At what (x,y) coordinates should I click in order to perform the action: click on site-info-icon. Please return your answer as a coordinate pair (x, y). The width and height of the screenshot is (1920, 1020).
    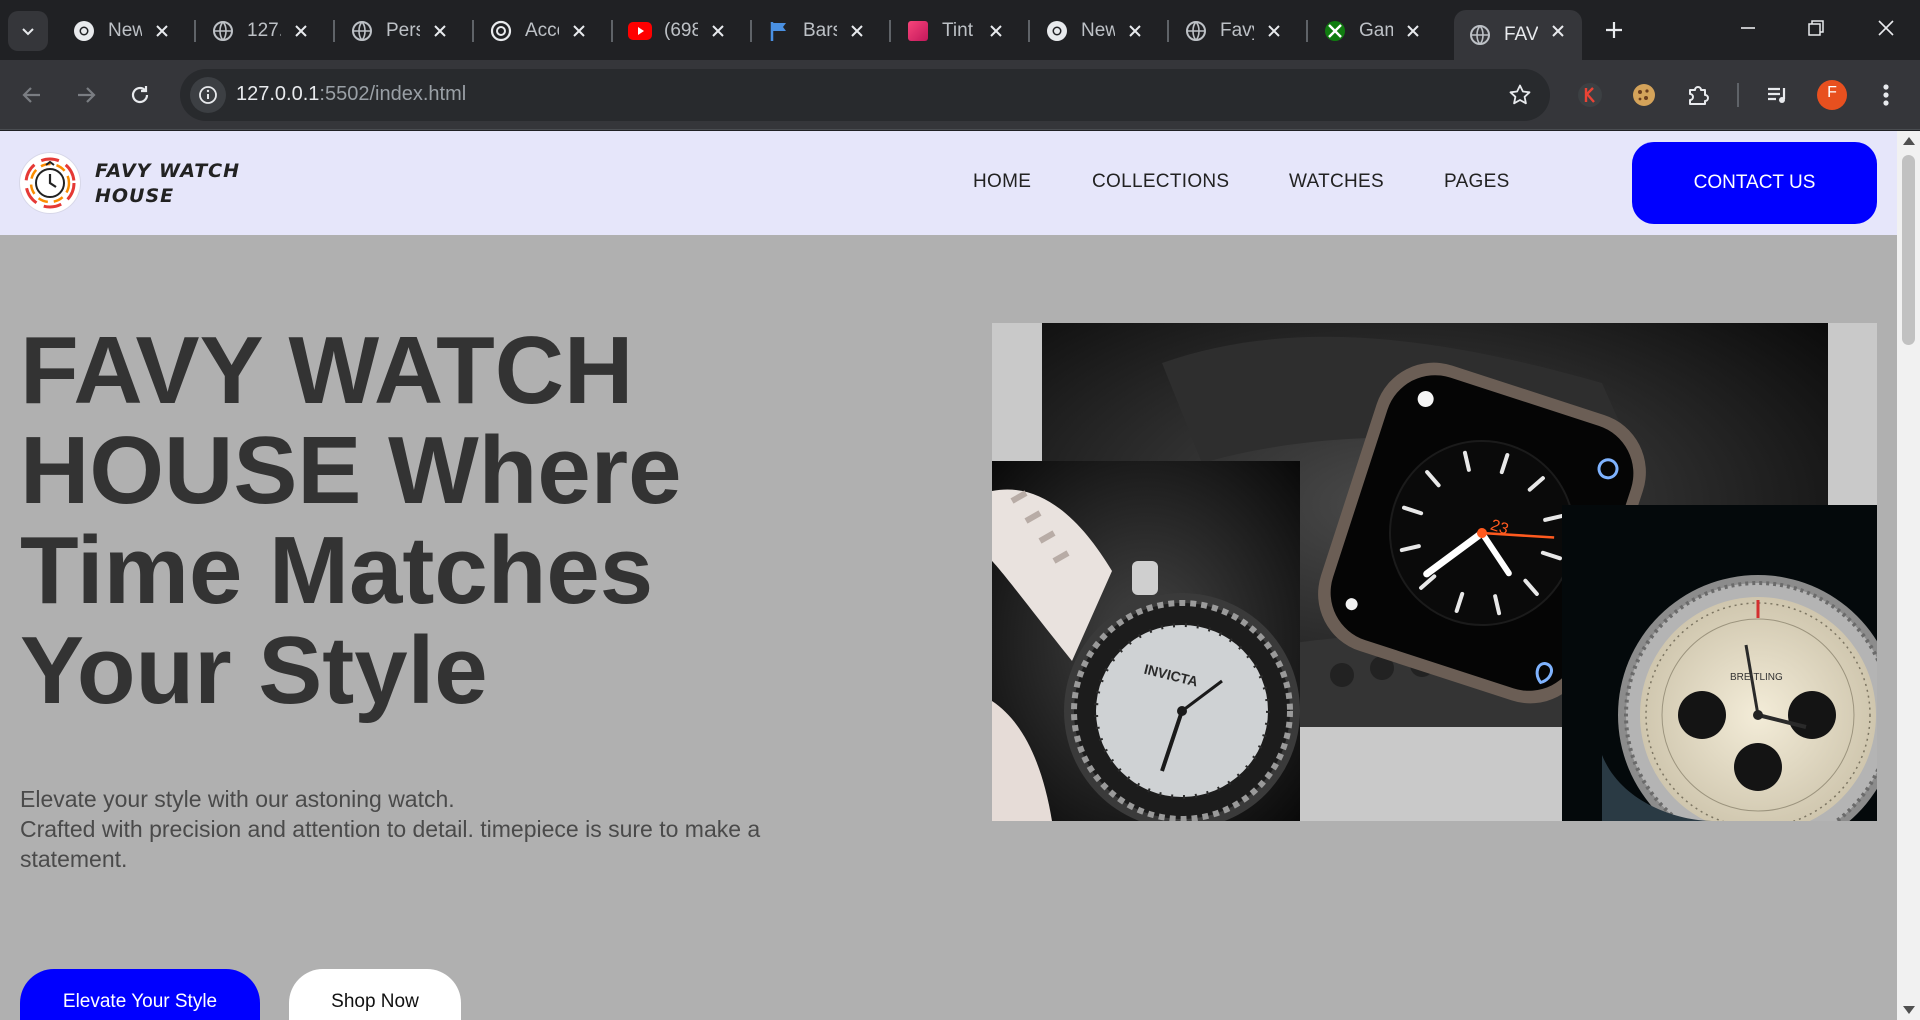
    Looking at the image, I should click on (208, 95).